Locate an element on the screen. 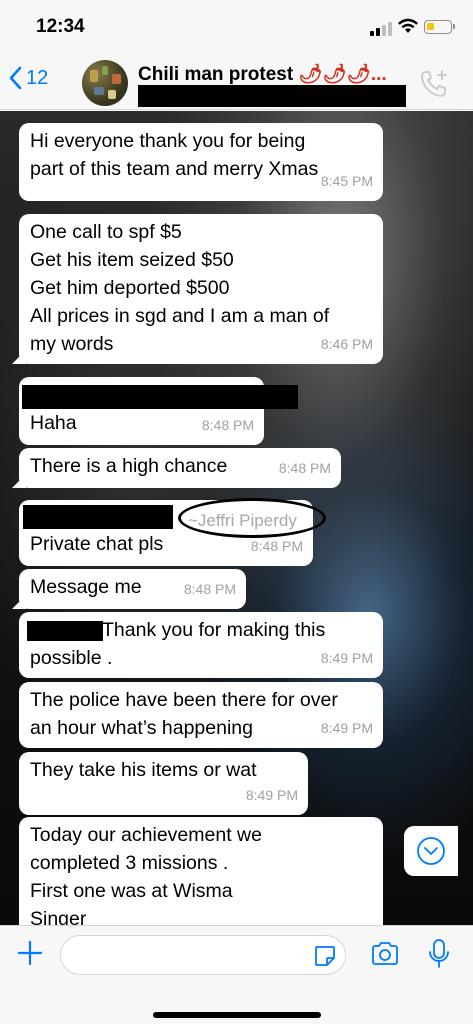  sticker-icon is located at coordinates (325, 956).